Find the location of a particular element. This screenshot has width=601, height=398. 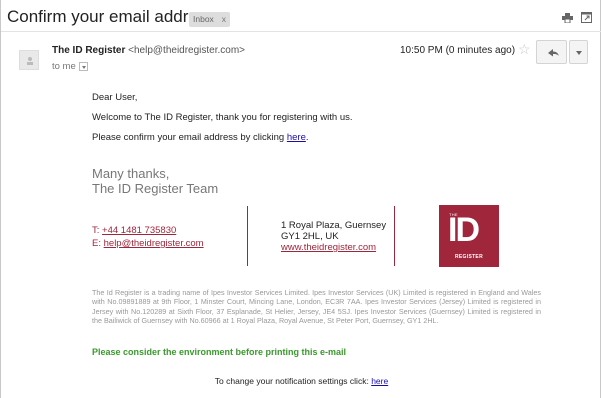

reply-arrow-icon is located at coordinates (553, 53).